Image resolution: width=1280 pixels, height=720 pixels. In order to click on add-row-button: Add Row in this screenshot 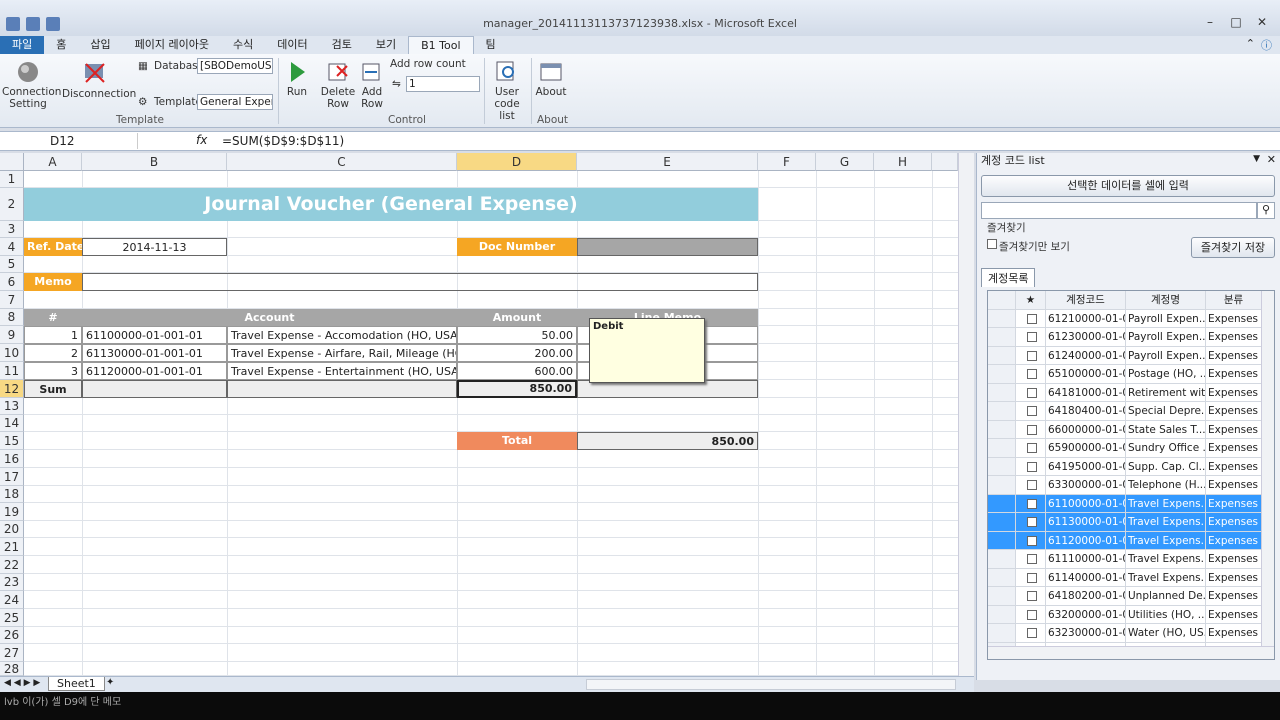, I will do `click(372, 85)`.